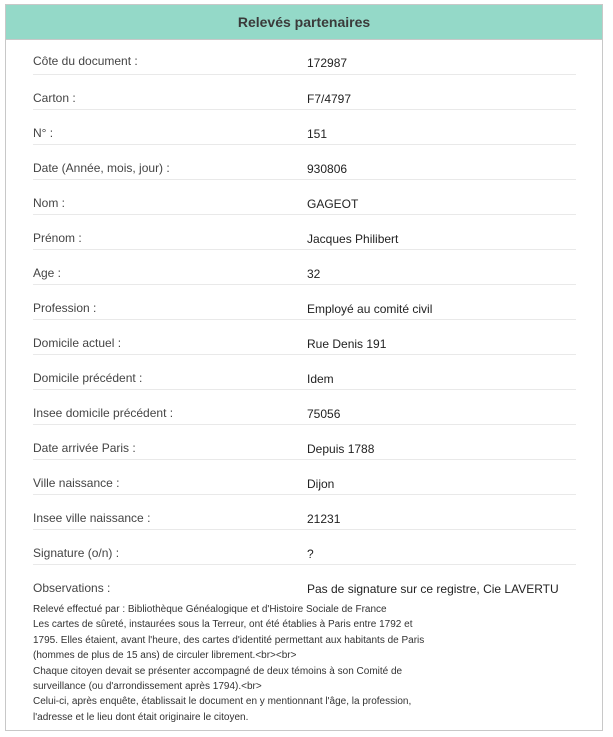 The width and height of the screenshot is (613, 737). I want to click on field-label-carton: Carton :, so click(54, 98).